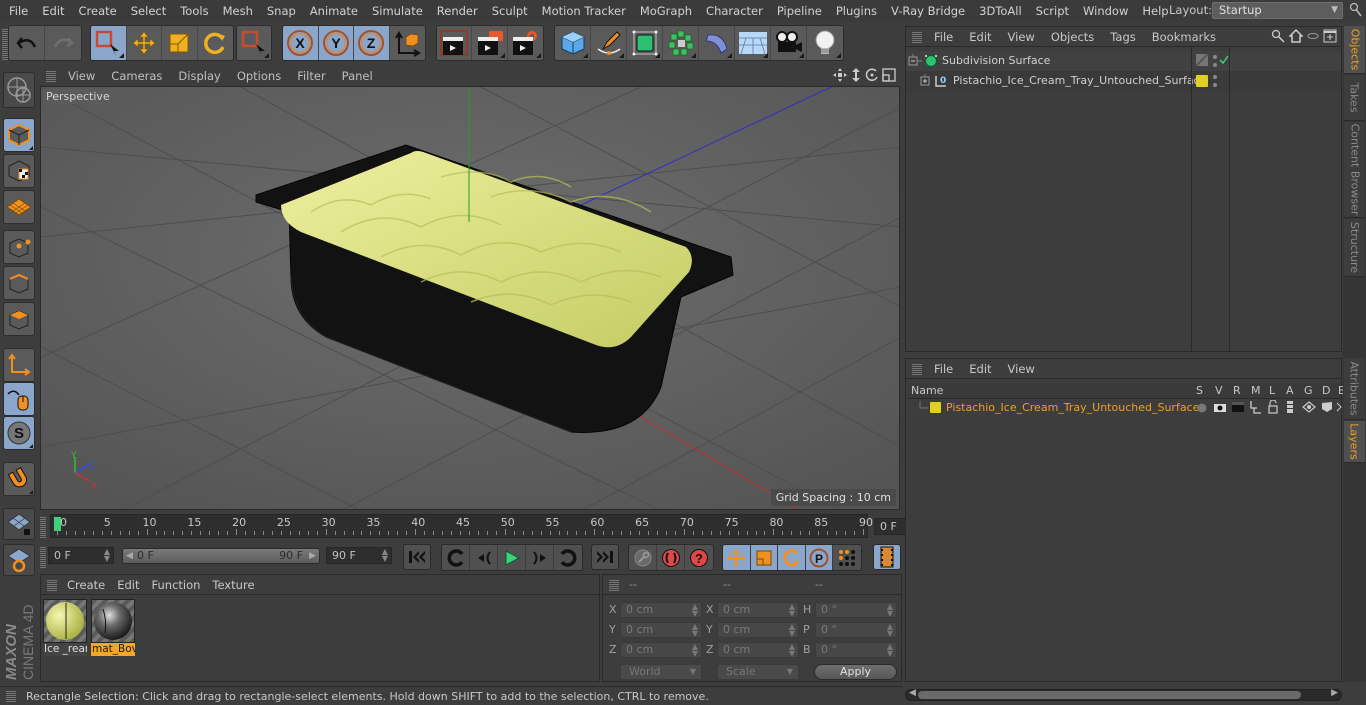 This screenshot has height=705, width=1366. I want to click on menu-animate: Animate, so click(334, 11).